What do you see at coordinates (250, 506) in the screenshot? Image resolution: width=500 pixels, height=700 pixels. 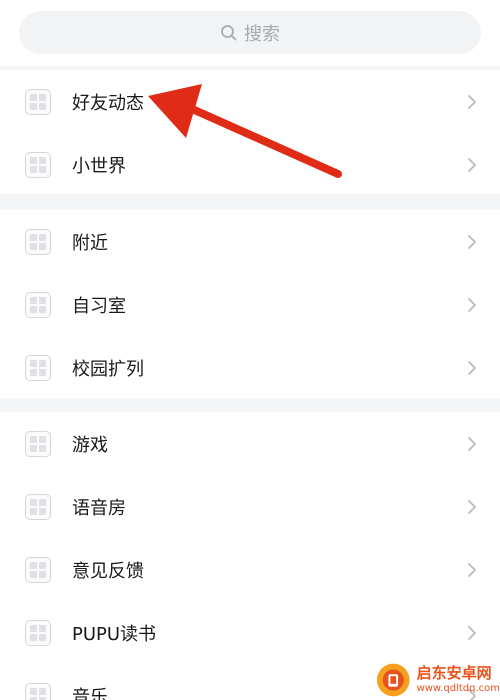 I see `menu-item-voice-room: 语音房` at bounding box center [250, 506].